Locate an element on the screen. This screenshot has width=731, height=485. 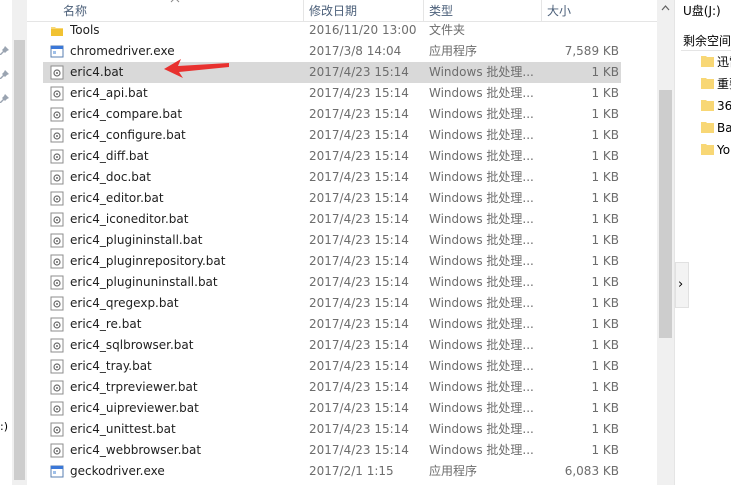
file-name: eric4_trpreviewer.bat is located at coordinates (134, 387).